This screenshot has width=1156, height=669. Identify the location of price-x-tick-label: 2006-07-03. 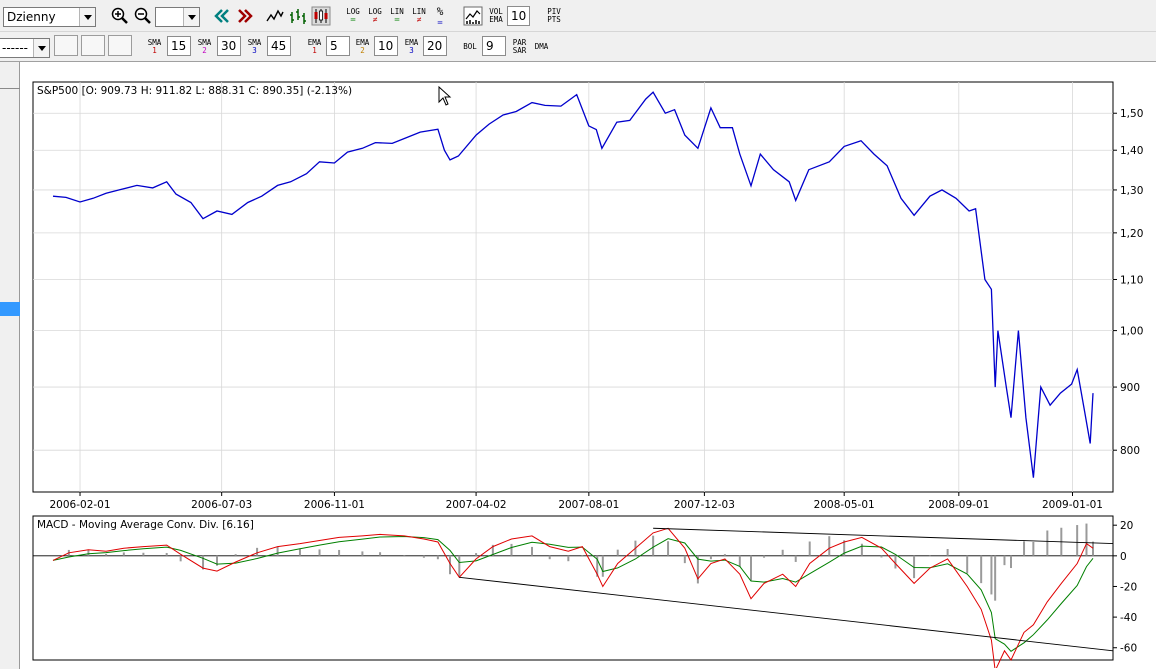
(221, 505).